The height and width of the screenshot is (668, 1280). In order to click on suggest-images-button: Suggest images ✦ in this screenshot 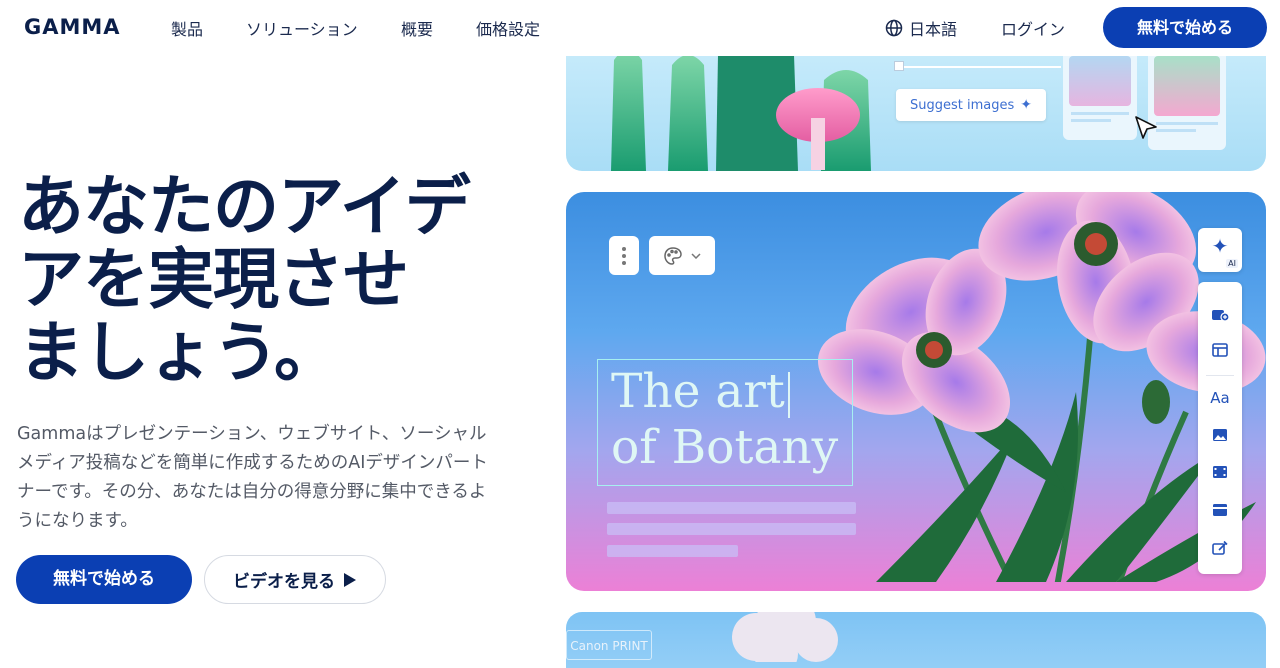, I will do `click(971, 105)`.